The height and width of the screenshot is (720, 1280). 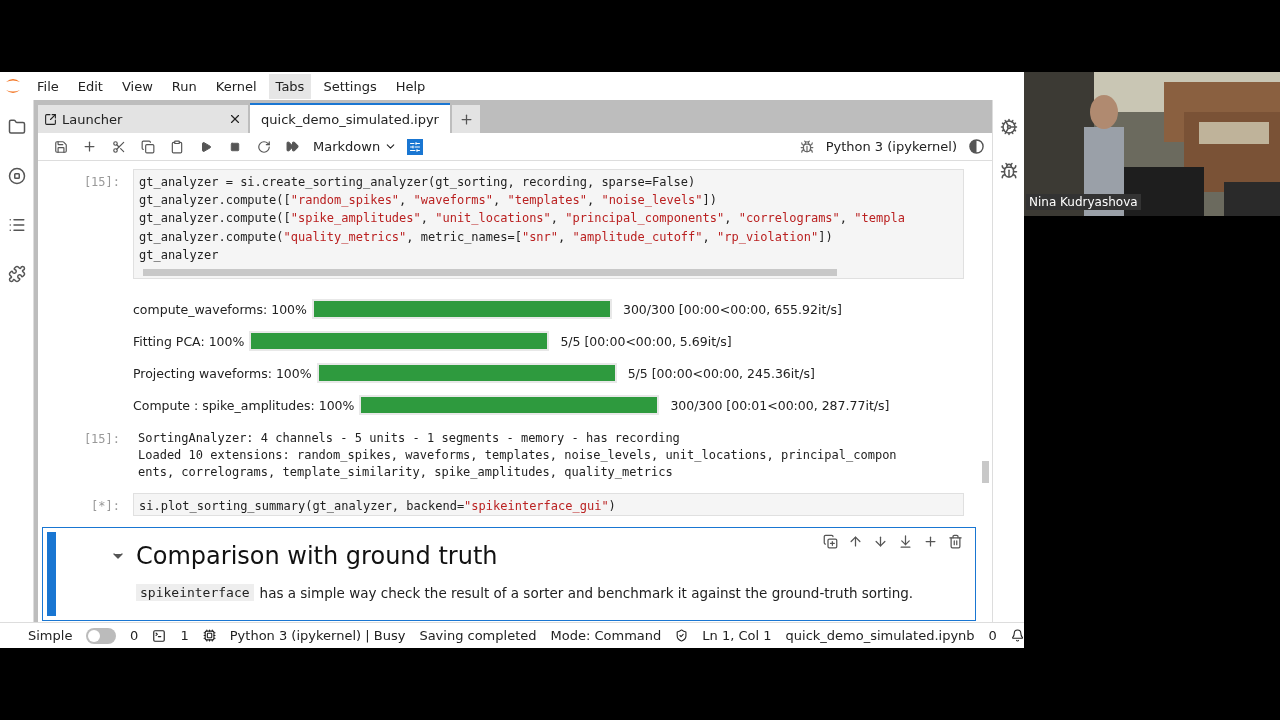 I want to click on terminal-count: 0, so click(x=134, y=635).